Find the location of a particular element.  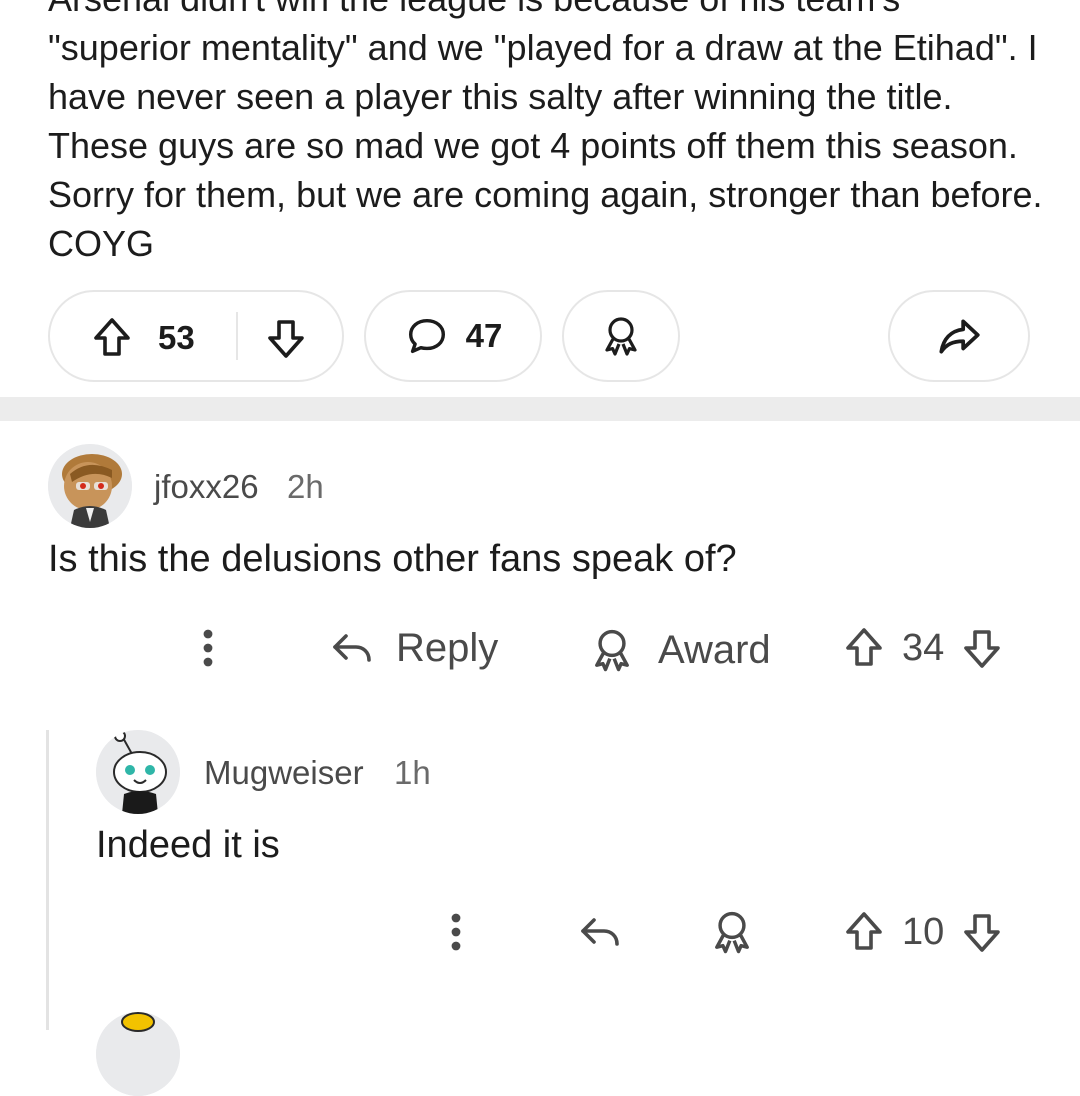

comment-vote-count: 10 is located at coordinates (923, 931).